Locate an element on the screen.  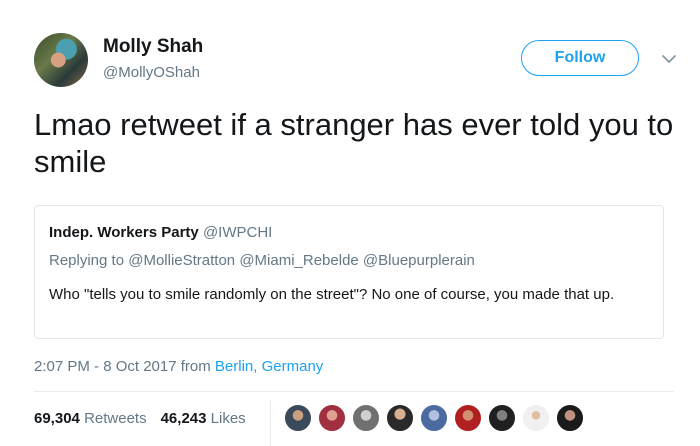
replying-prefix: Replying to is located at coordinates (87, 260).